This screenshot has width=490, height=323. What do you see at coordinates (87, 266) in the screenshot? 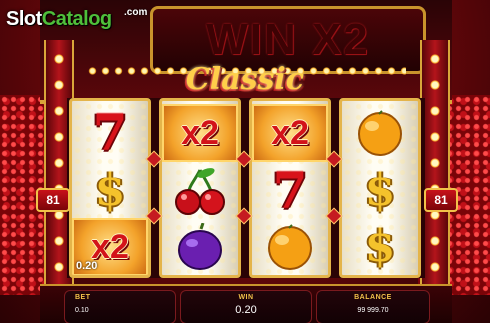
I see `line-win-amount: 0.20` at bounding box center [87, 266].